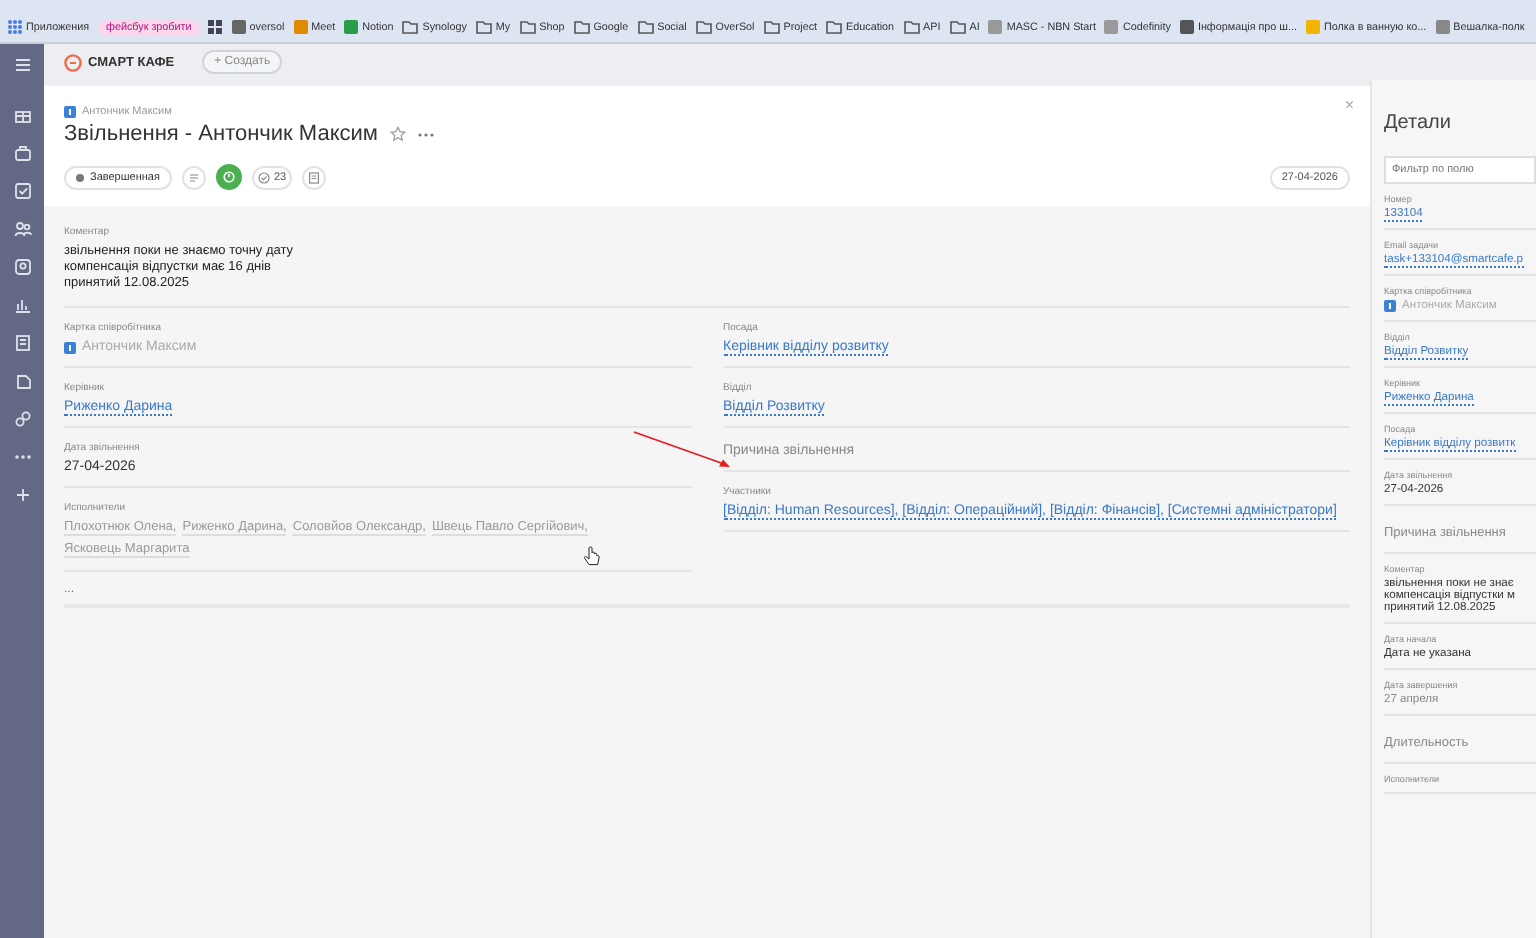 This screenshot has height=938, width=1536. What do you see at coordinates (221, 134) in the screenshot?
I see `task-title: Звільнення - Антончик Максим` at bounding box center [221, 134].